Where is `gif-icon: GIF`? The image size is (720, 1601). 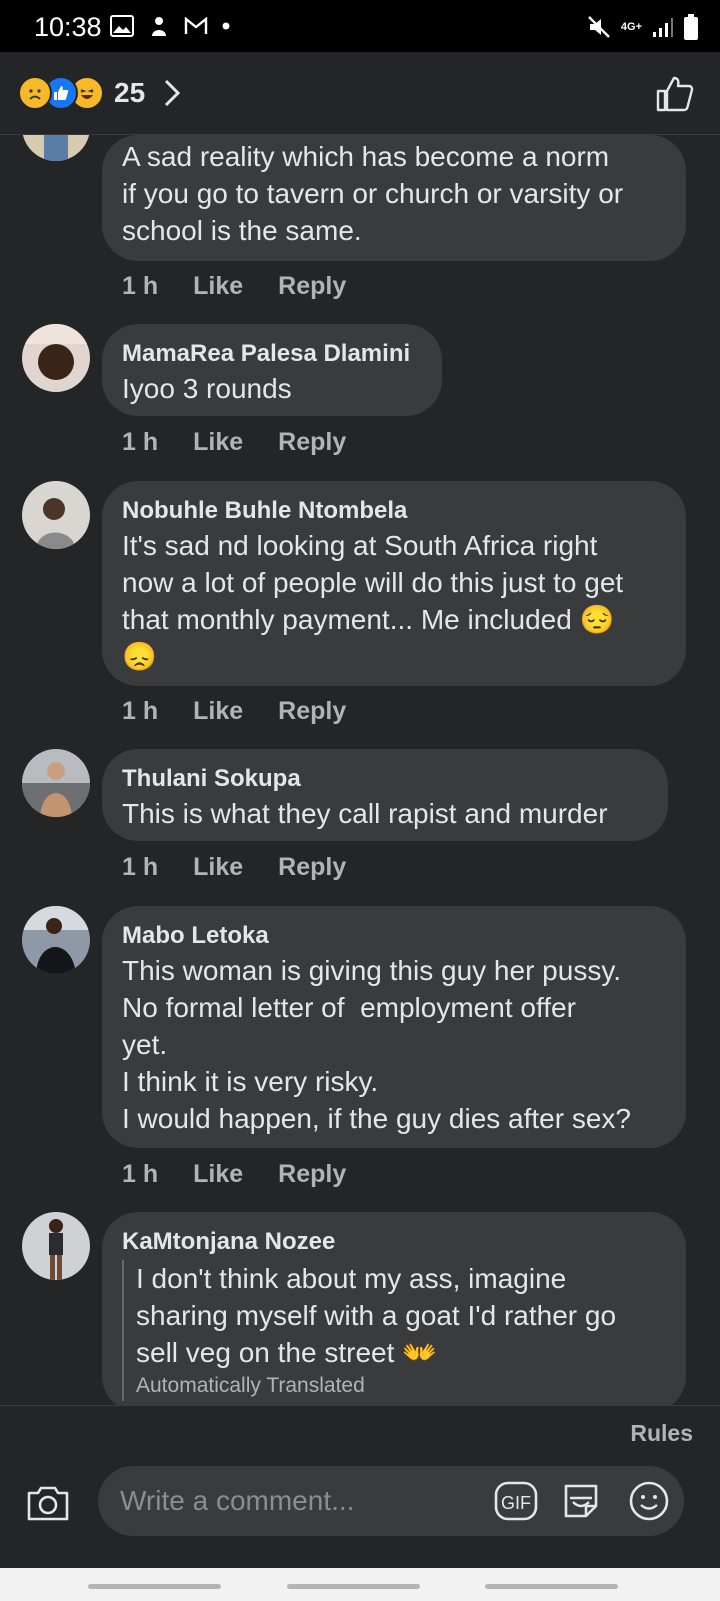
gif-icon: GIF is located at coordinates (516, 1501).